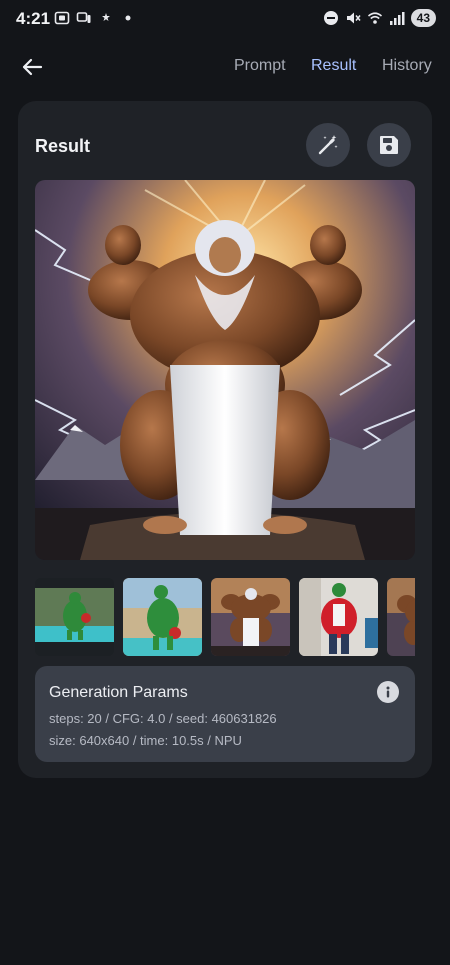 This screenshot has height=965, width=450. I want to click on signal-icon, so click(397, 18).